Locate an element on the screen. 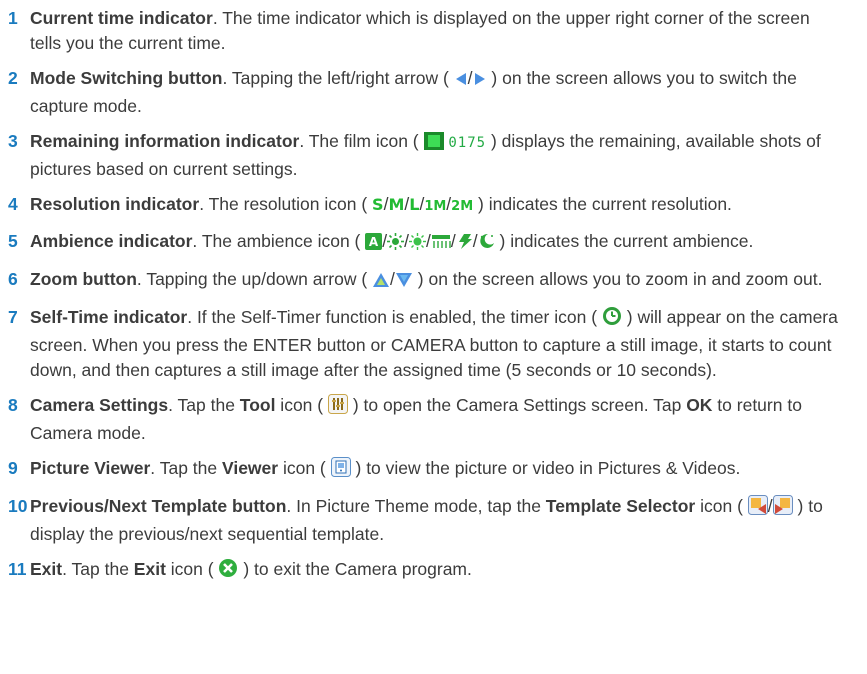 This screenshot has width=867, height=674. template-next-icon is located at coordinates (782, 508).